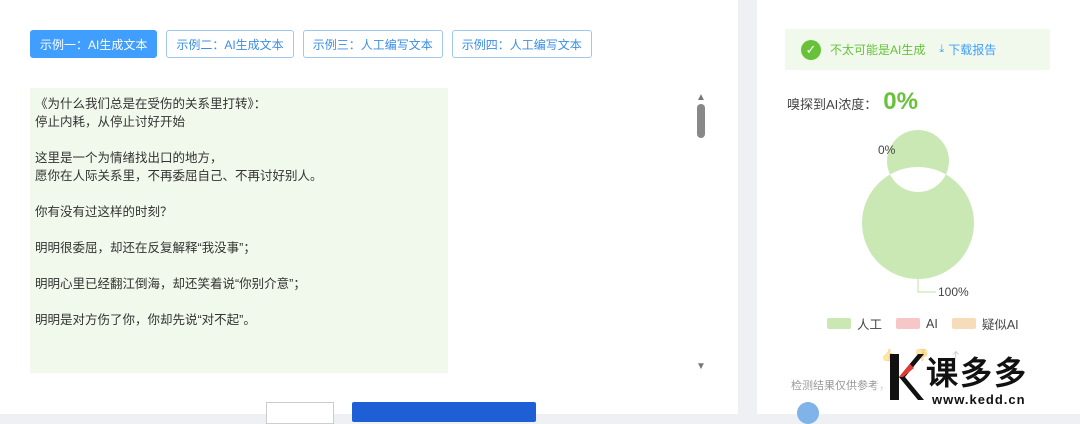 The image size is (1080, 424). Describe the element at coordinates (887, 150) in the screenshot. I see `data-label-zero: 0%` at that location.